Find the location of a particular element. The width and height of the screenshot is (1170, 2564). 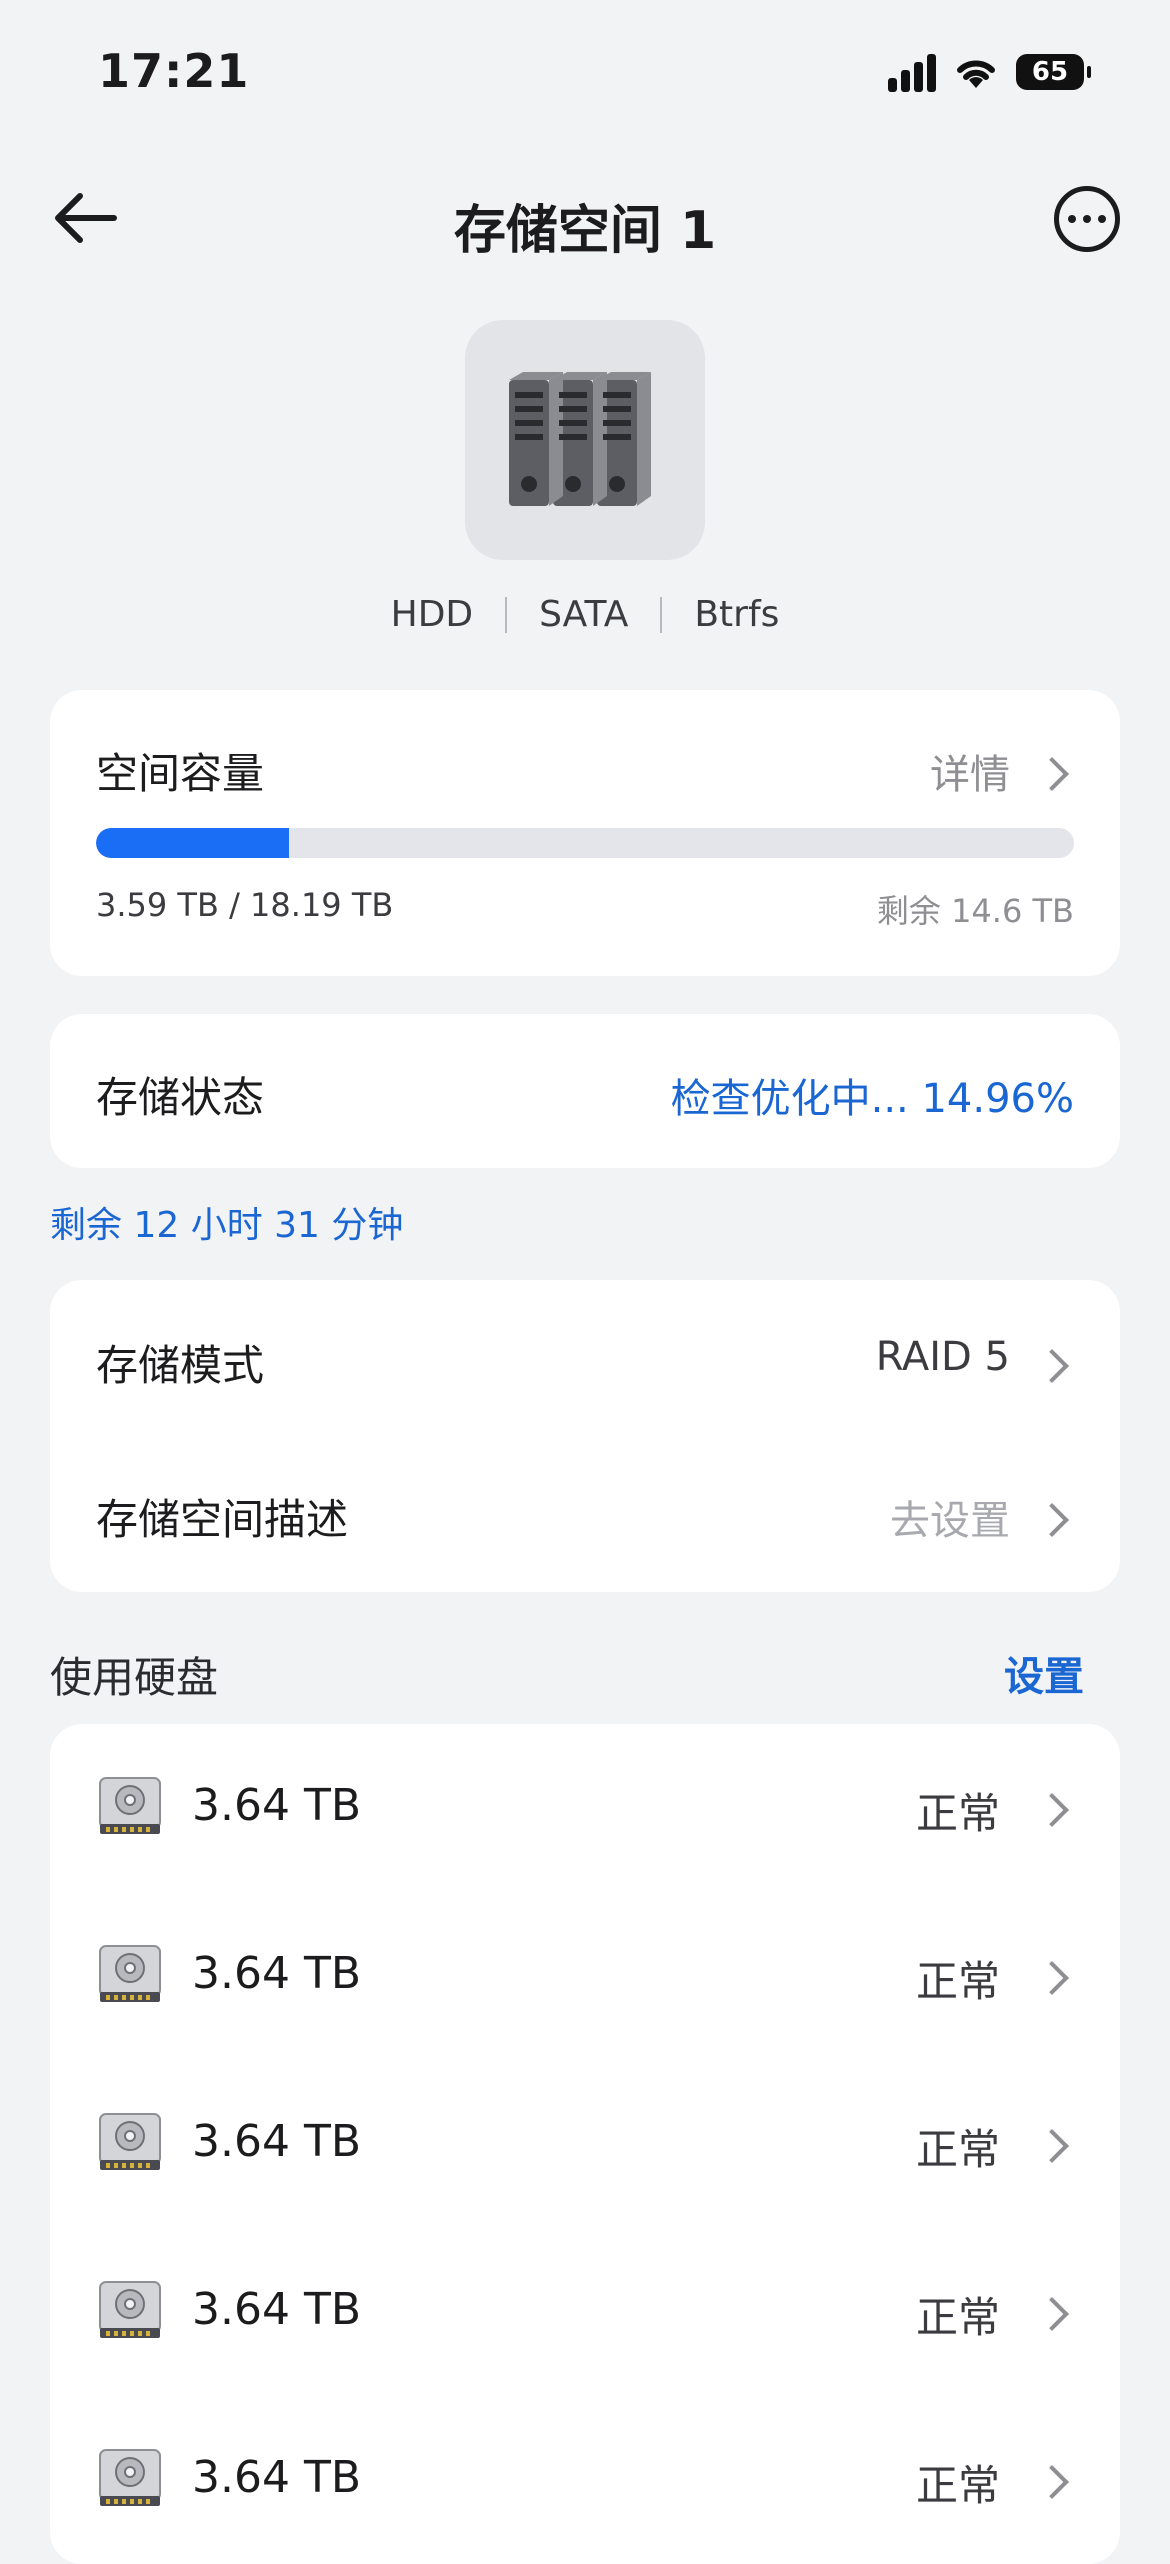

wifi-icon is located at coordinates (976, 74).